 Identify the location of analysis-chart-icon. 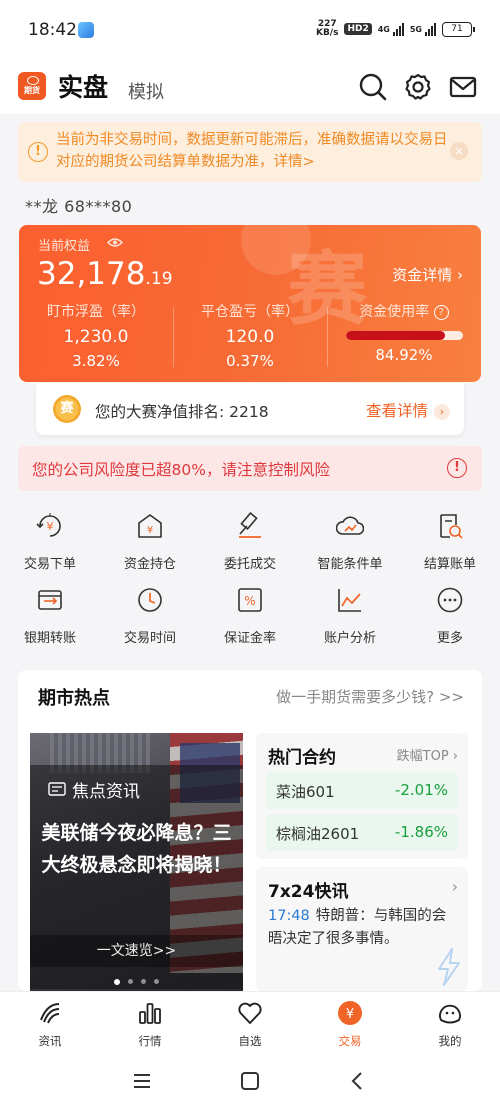
(349, 600).